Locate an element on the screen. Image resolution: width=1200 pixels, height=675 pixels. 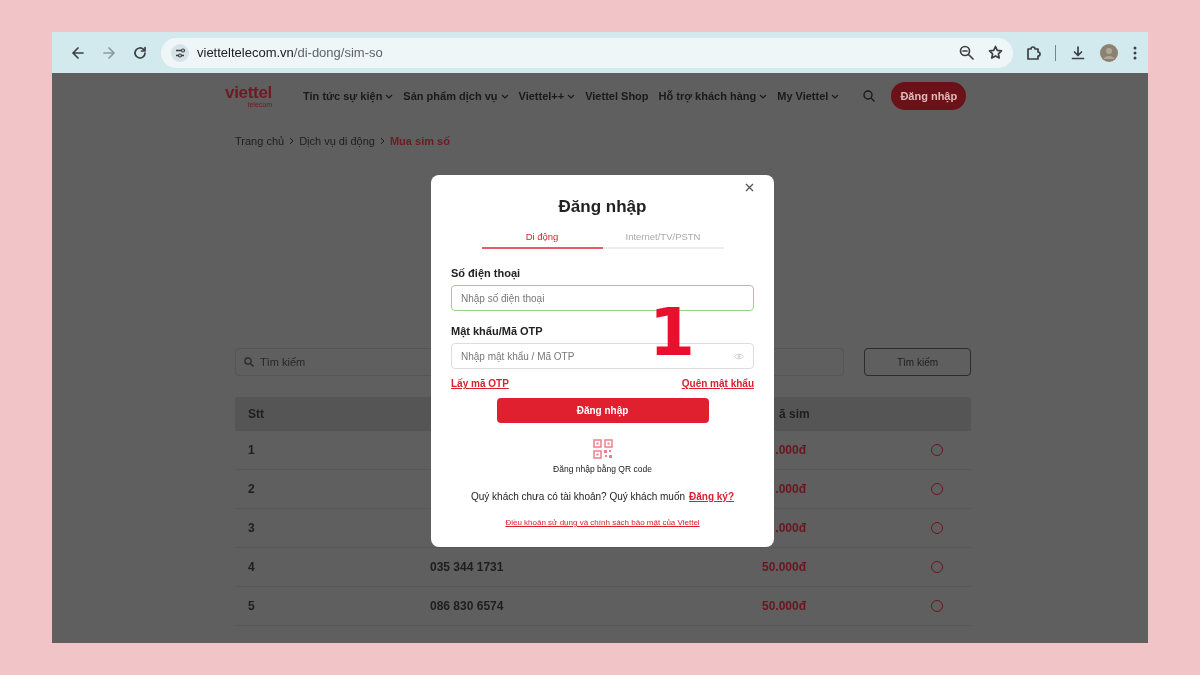
register-link: Đăng ký? is located at coordinates (712, 496).